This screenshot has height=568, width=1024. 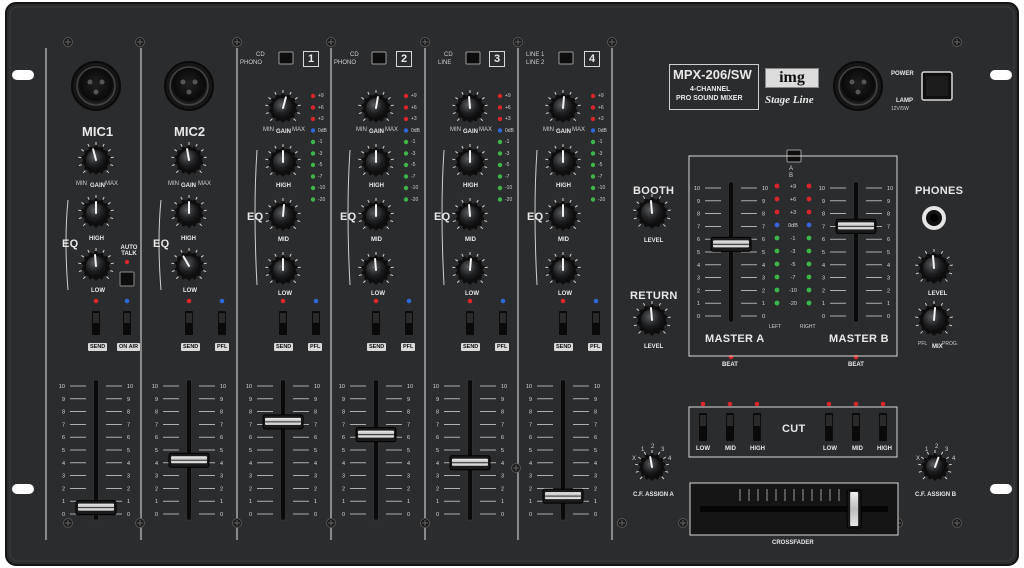 What do you see at coordinates (653, 447) in the screenshot?
I see `cf-a-pos-2: 2` at bounding box center [653, 447].